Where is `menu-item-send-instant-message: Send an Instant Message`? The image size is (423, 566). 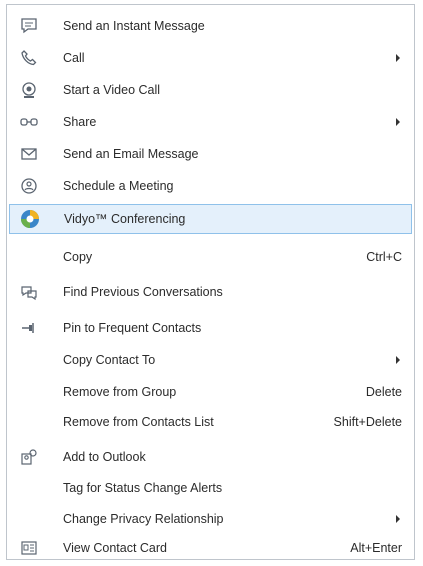 menu-item-send-instant-message: Send an Instant Message is located at coordinates (210, 26).